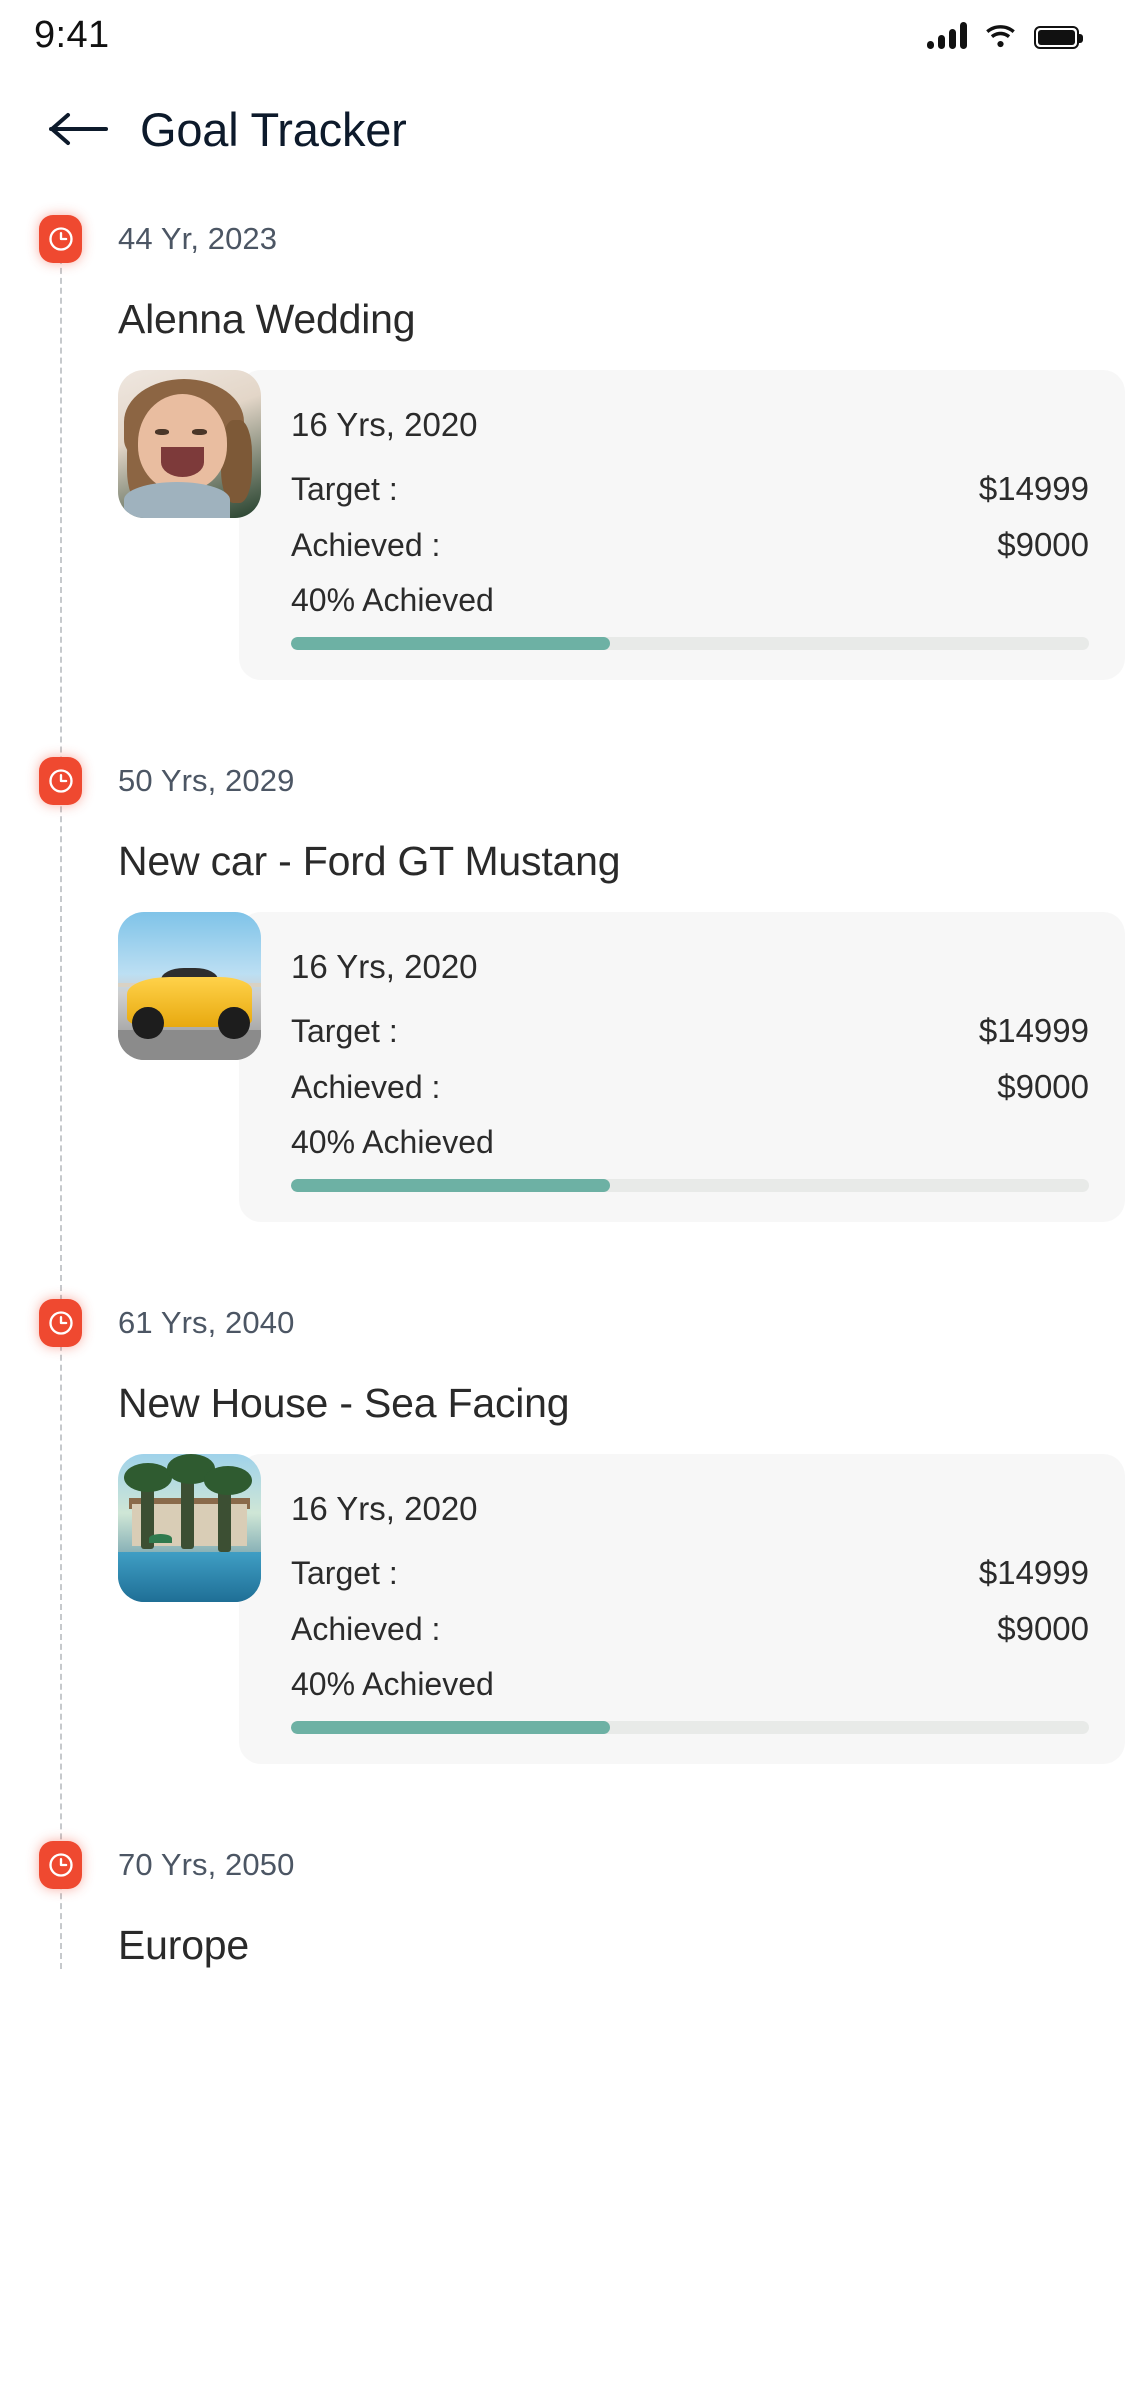 Image resolution: width=1125 pixels, height=2401 pixels. I want to click on goal-entry-header: 70 Yrs, 2050, so click(582, 1865).